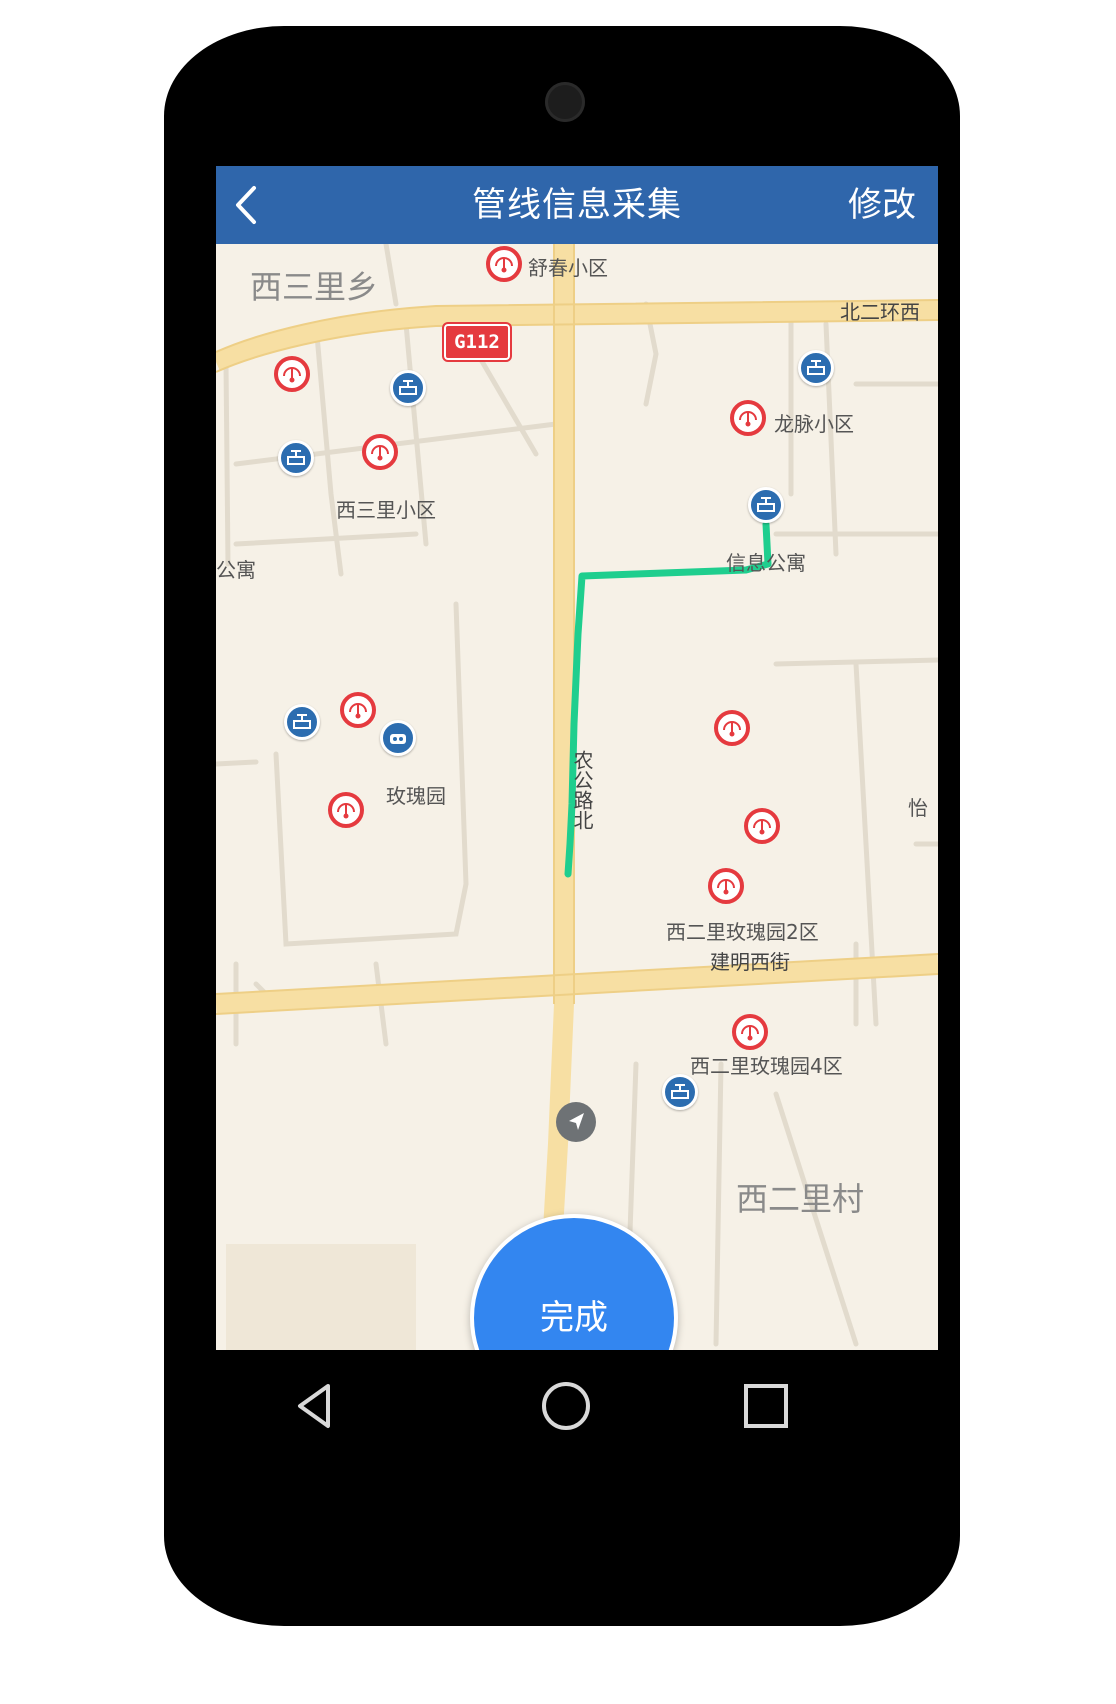 The height and width of the screenshot is (1704, 1116). What do you see at coordinates (800, 1199) in the screenshot?
I see `district-label: 西二里村` at bounding box center [800, 1199].